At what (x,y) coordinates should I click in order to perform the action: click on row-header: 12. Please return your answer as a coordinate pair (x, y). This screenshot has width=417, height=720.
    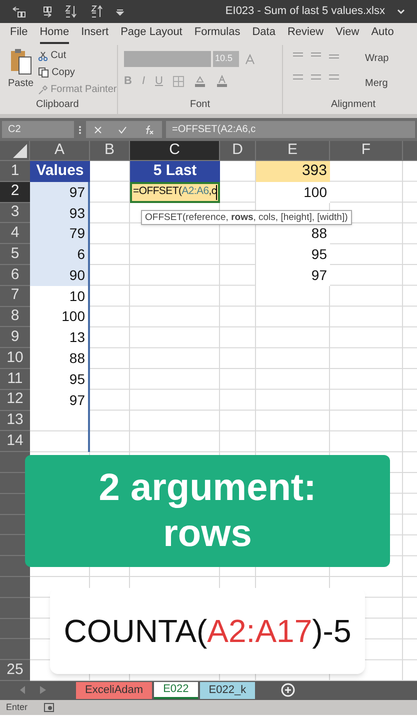
    Looking at the image, I should click on (15, 400).